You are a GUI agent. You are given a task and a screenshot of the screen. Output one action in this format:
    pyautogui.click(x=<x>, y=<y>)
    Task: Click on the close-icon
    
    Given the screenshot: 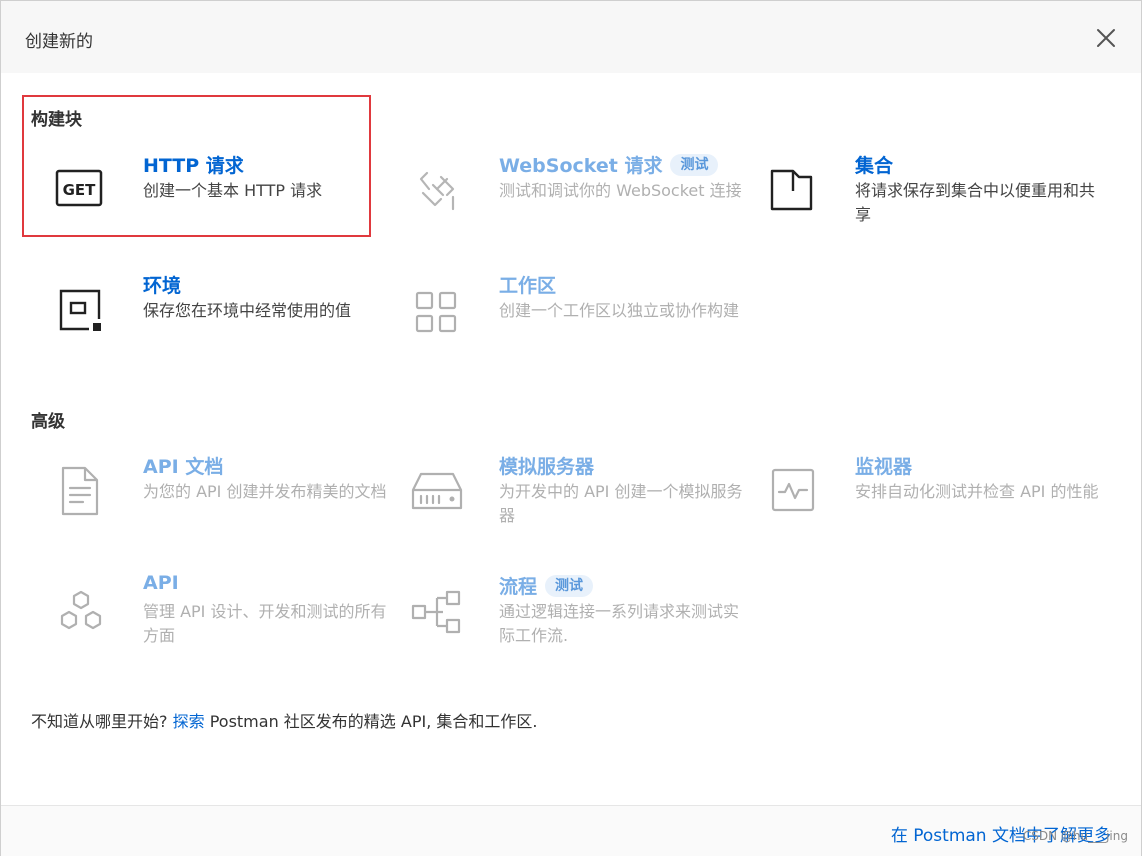 What is the action you would take?
    pyautogui.click(x=1106, y=38)
    